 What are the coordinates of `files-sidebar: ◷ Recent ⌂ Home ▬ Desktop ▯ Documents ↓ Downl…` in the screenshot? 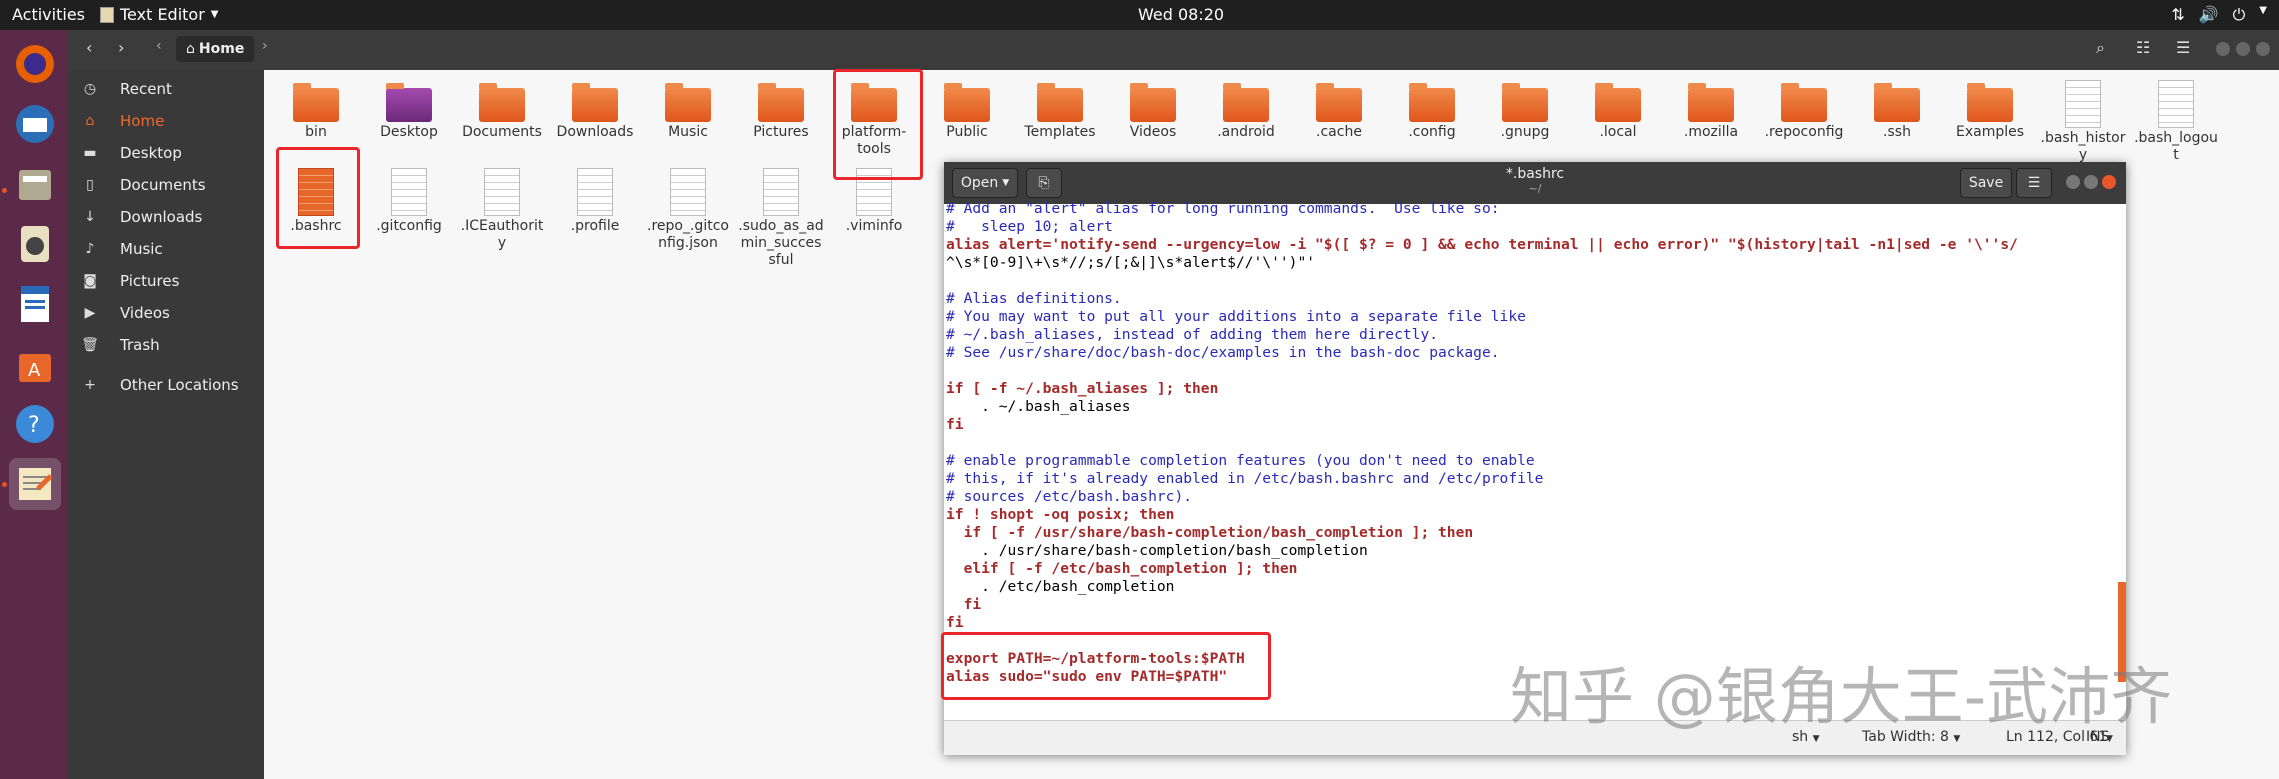 It's located at (166, 424).